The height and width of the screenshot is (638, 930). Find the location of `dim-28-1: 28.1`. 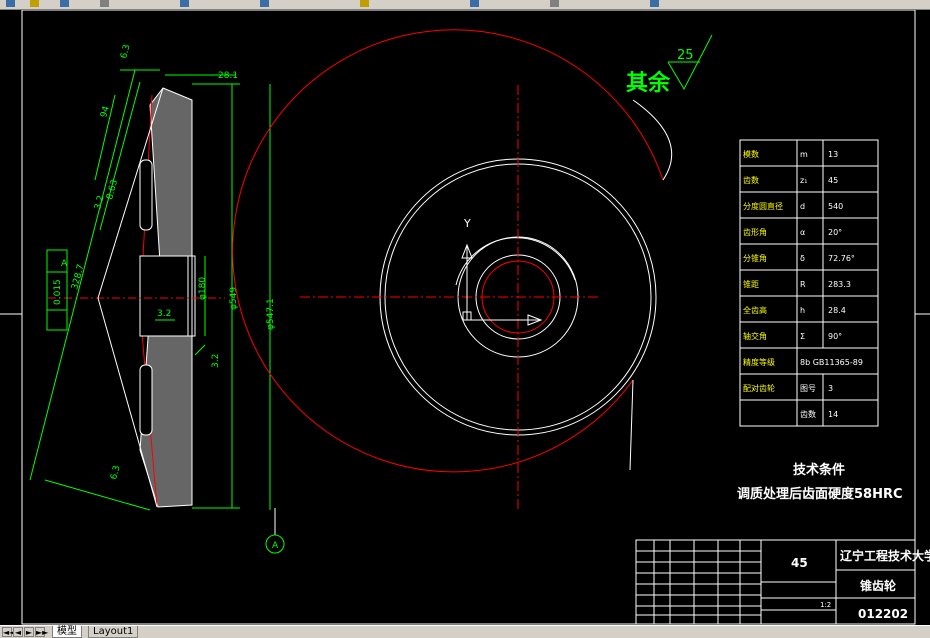

dim-28-1: 28.1 is located at coordinates (228, 76).